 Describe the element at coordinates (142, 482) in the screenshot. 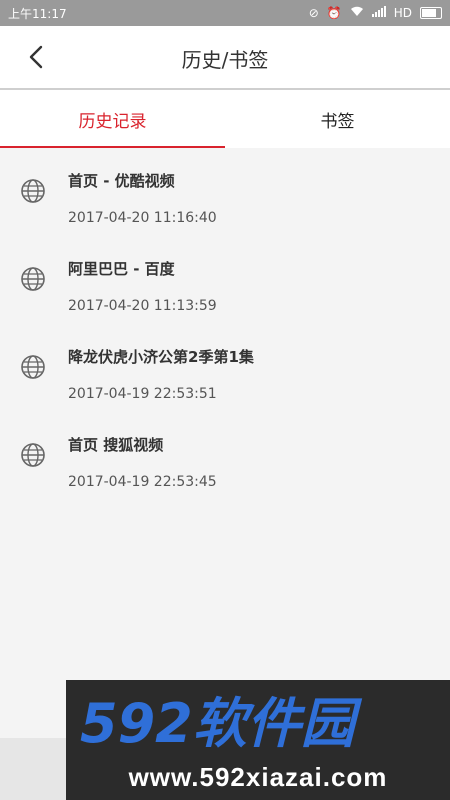

I see `history-item-time: 2017-04-19 22:53:45` at that location.